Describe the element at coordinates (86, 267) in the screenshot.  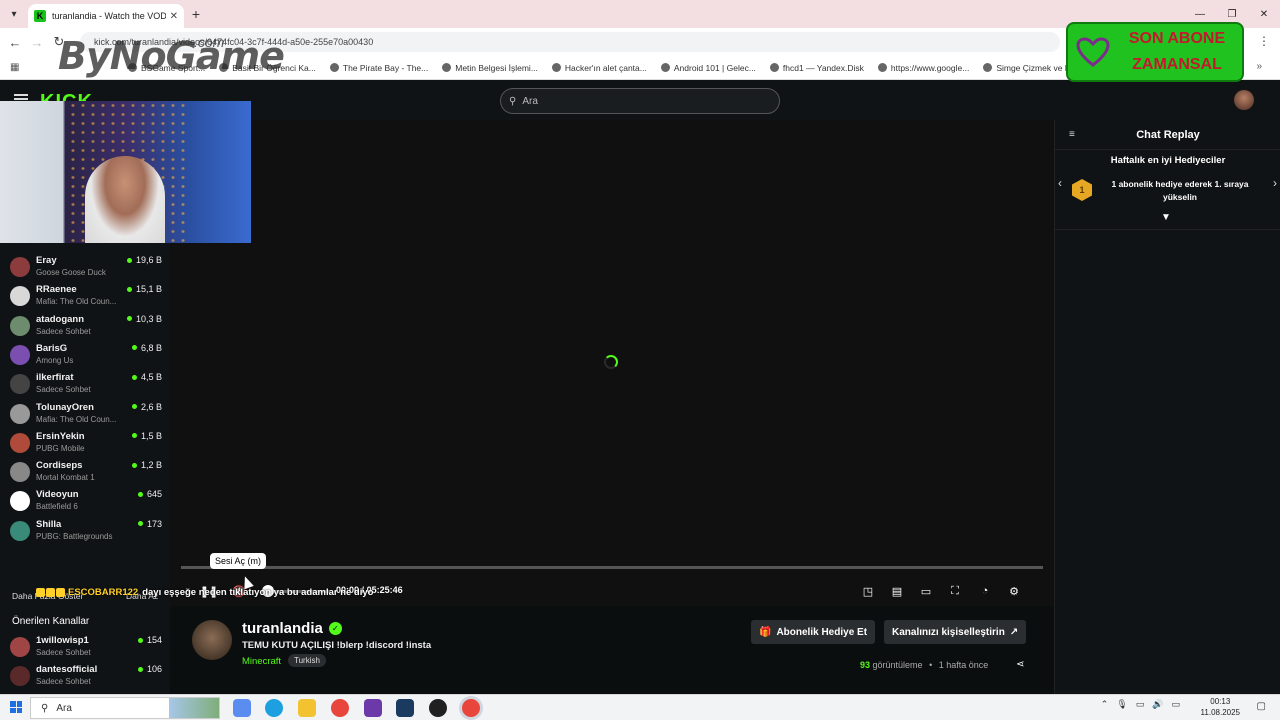
I see `sidebar-channel-item: Eray Goose Goose Duck 19,6 B` at that location.